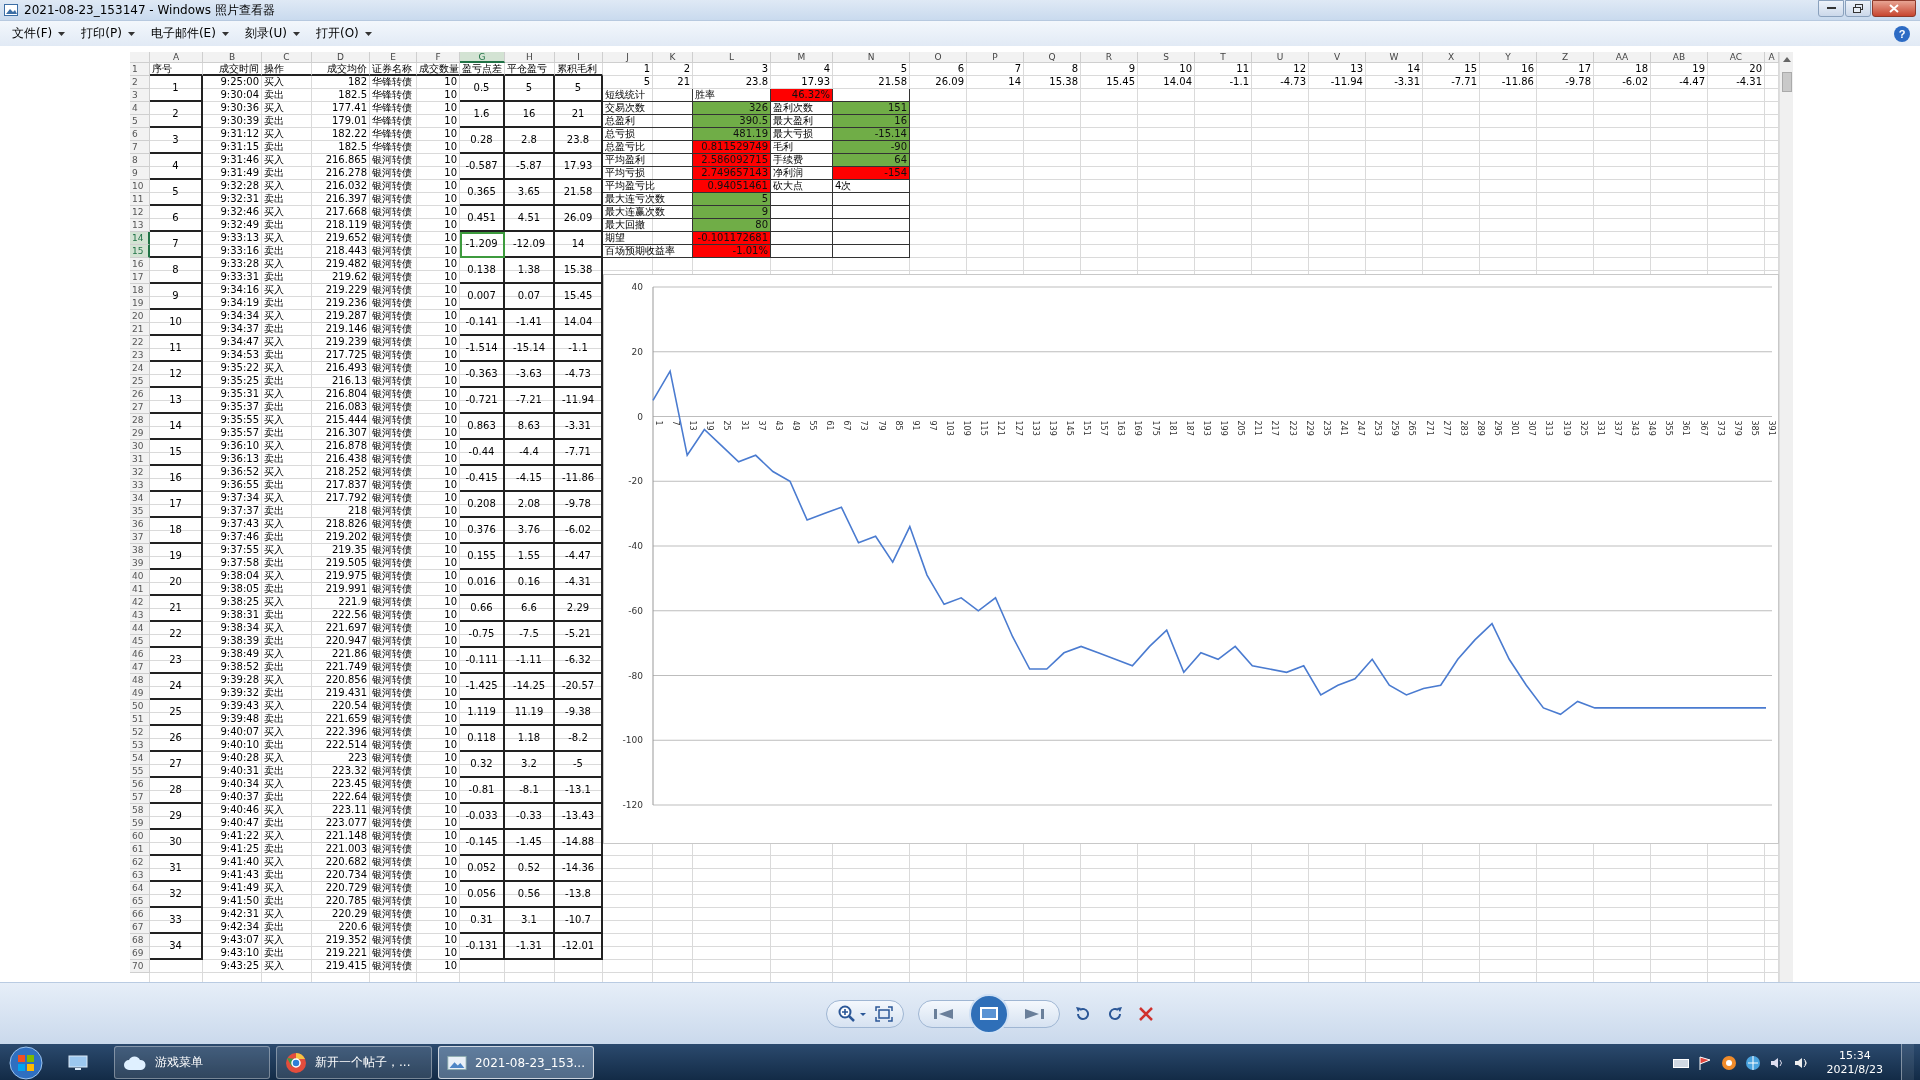 The width and height of the screenshot is (1920, 1080). What do you see at coordinates (1083, 1013) in the screenshot?
I see `rotate-left-icon` at bounding box center [1083, 1013].